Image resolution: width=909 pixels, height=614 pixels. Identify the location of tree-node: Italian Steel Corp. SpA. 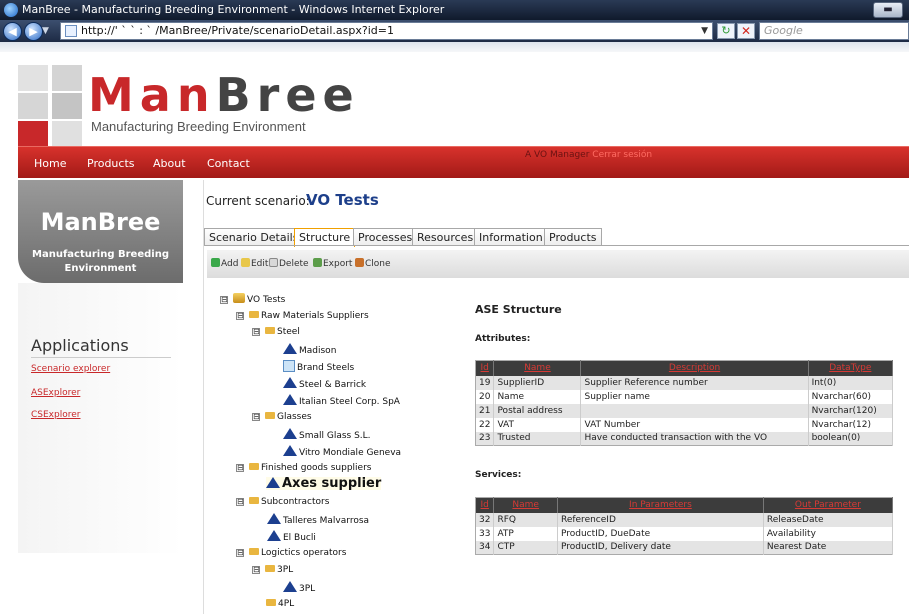
(341, 401).